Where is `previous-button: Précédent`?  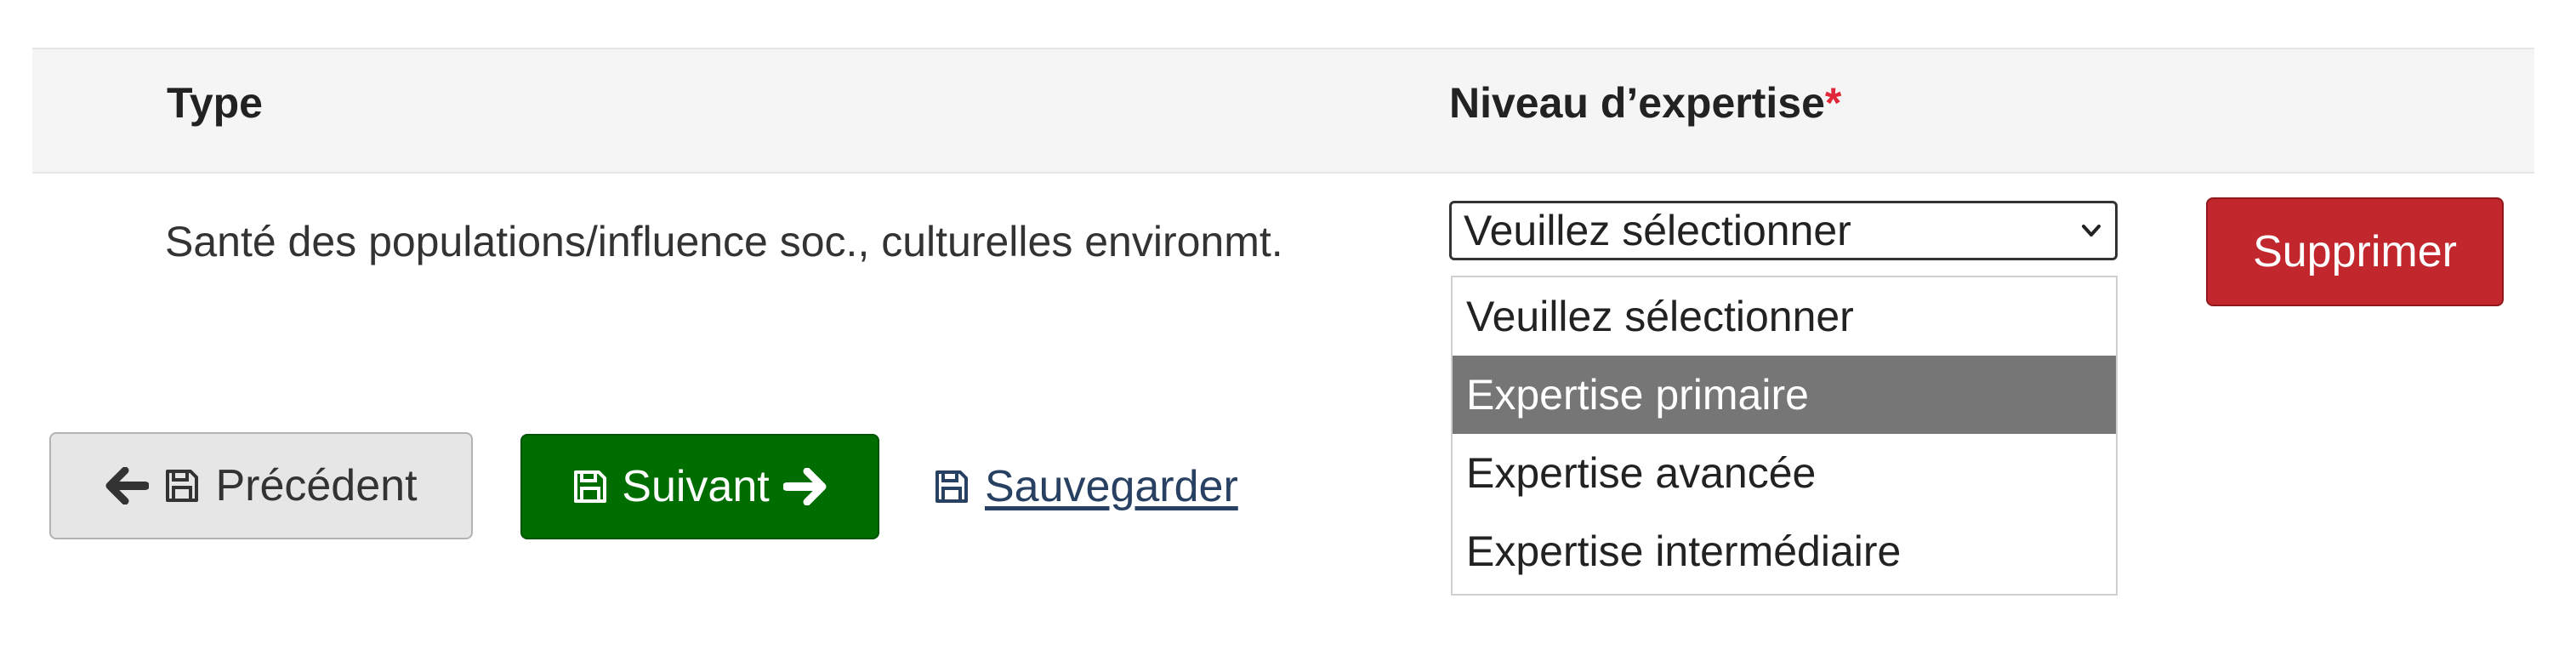 previous-button: Précédent is located at coordinates (261, 485).